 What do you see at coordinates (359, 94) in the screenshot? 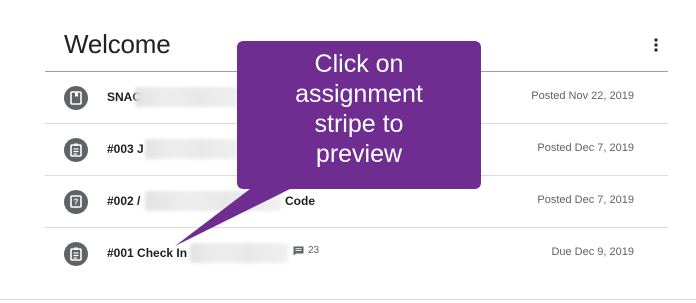
I see `callout-line: assignment` at bounding box center [359, 94].